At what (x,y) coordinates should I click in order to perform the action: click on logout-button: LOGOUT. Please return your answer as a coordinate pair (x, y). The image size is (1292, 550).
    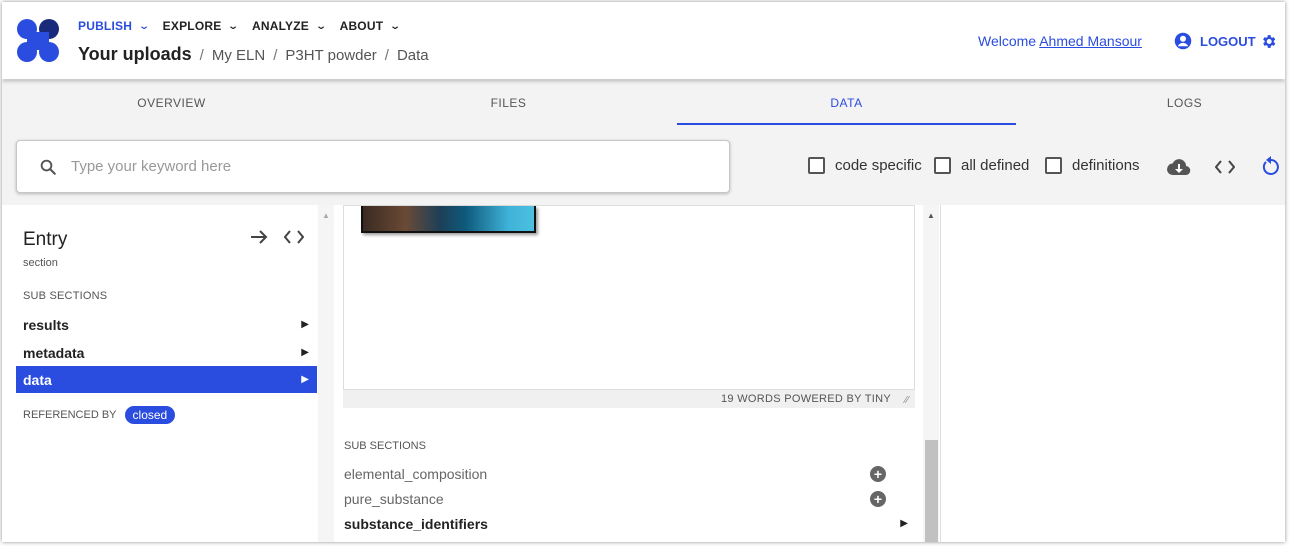
    Looking at the image, I should click on (1215, 41).